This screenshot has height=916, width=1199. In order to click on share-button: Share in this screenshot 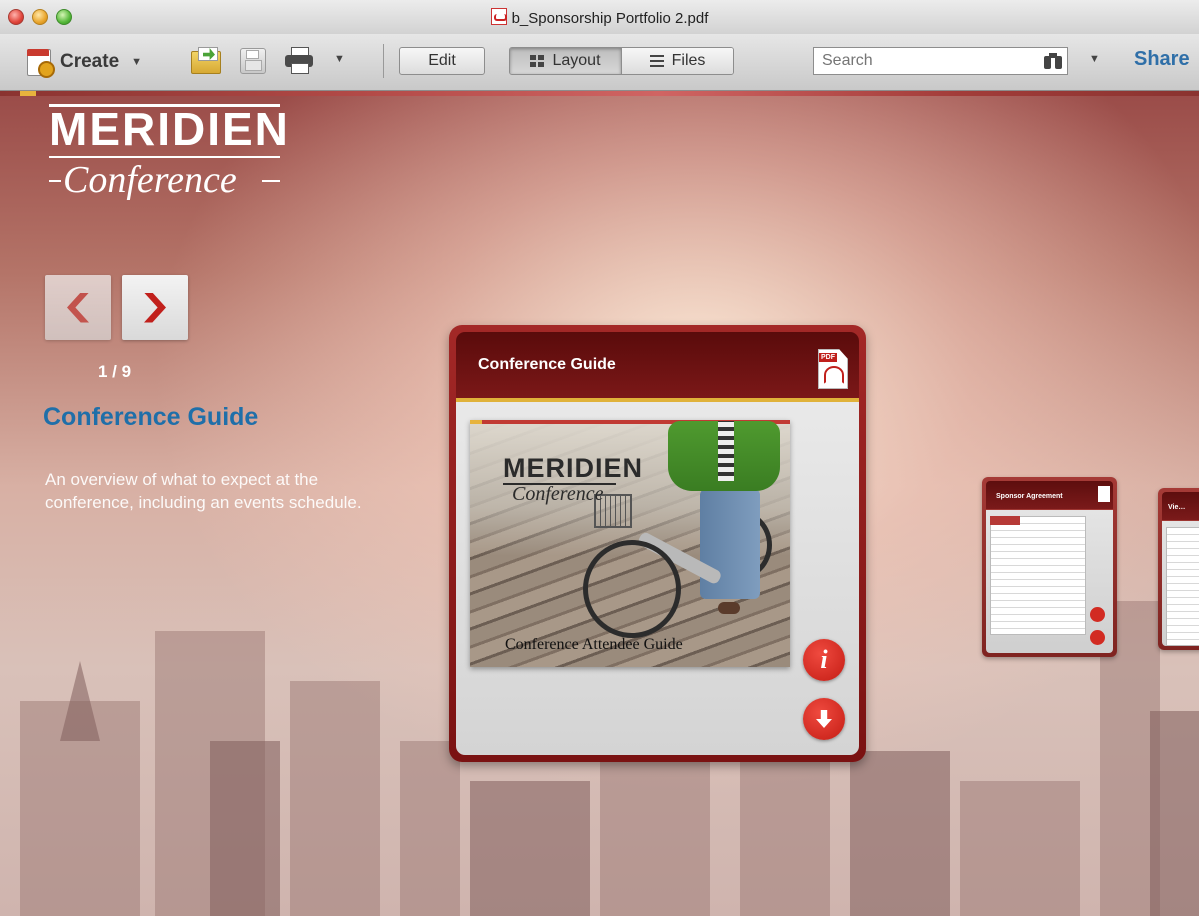, I will do `click(1162, 59)`.